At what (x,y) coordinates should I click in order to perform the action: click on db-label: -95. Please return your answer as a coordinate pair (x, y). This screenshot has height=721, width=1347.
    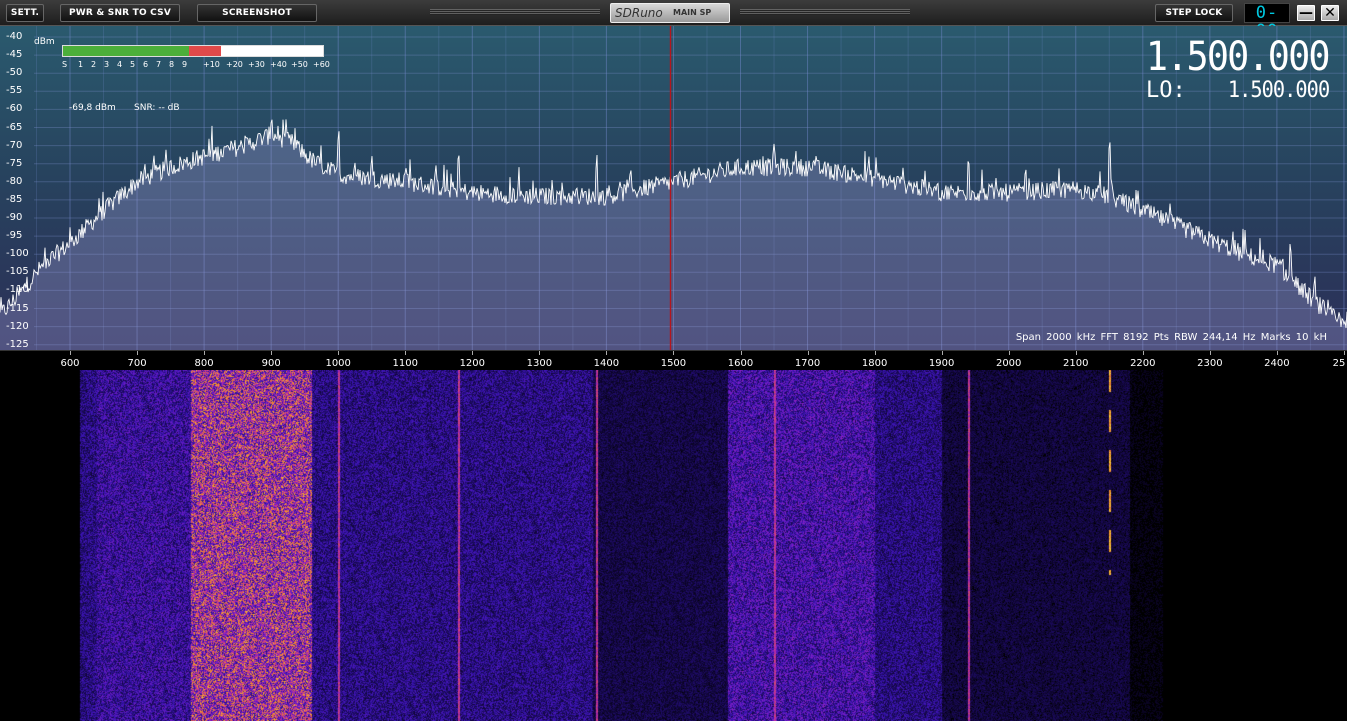
    Looking at the image, I should click on (14, 236).